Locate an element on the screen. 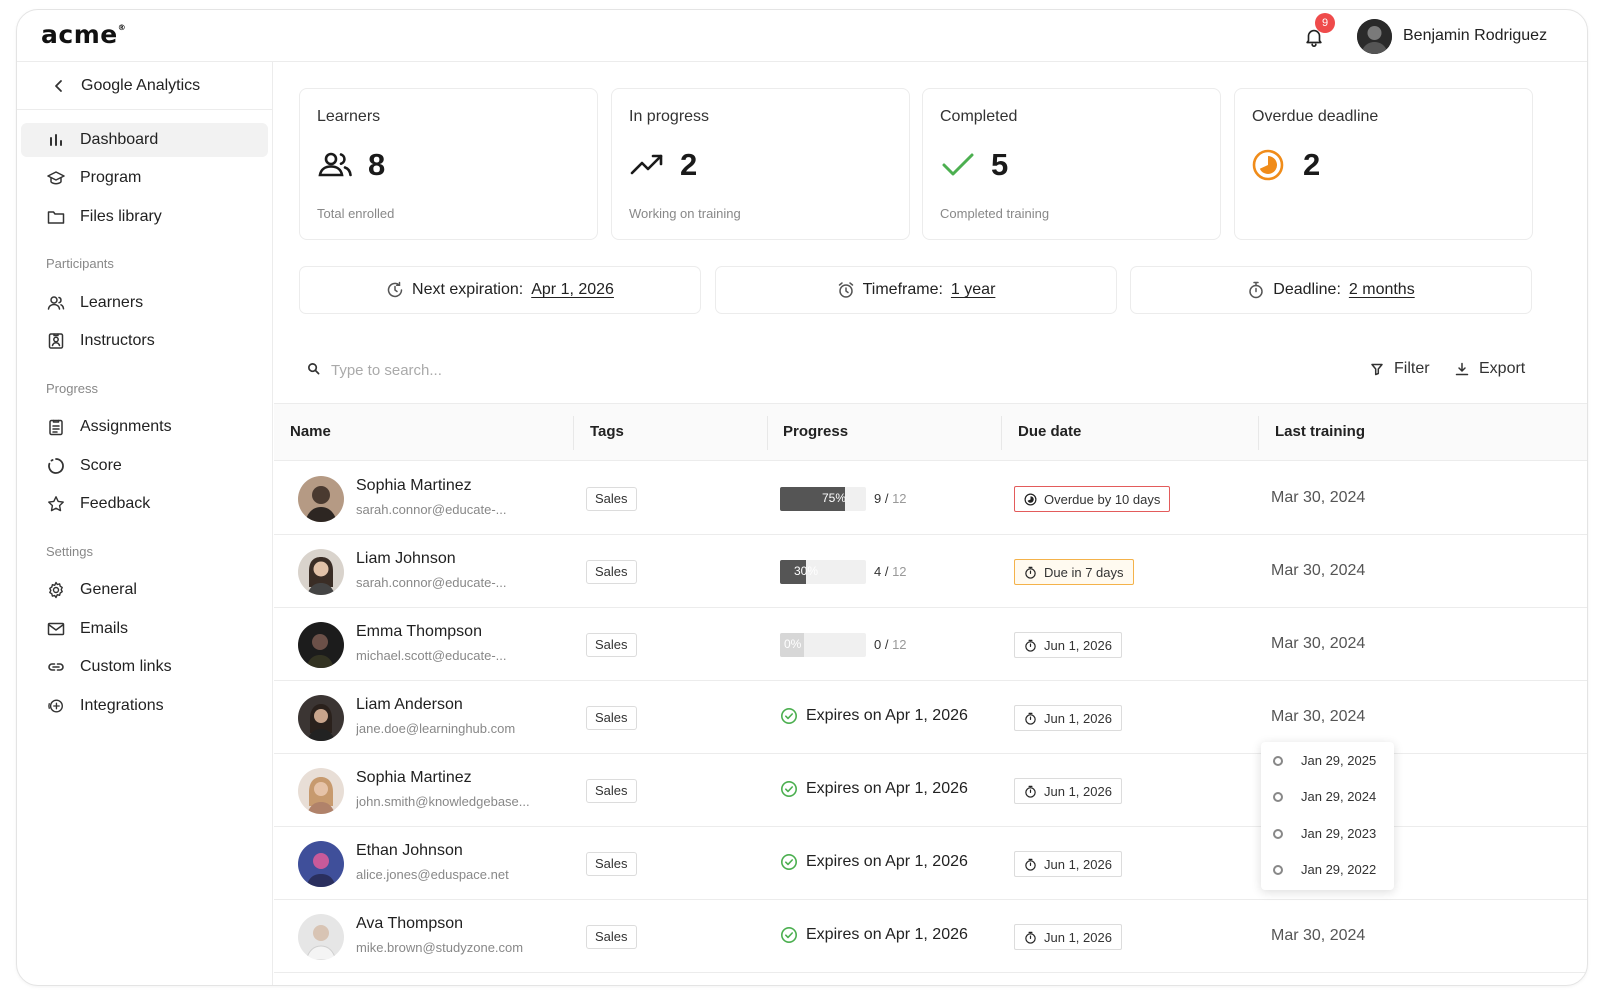  deadline-pill: Deadline: 2 months is located at coordinates (1331, 290).